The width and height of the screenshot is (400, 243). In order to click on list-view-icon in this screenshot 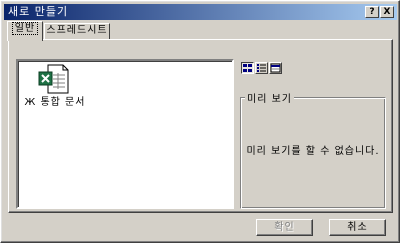, I will do `click(261, 68)`.